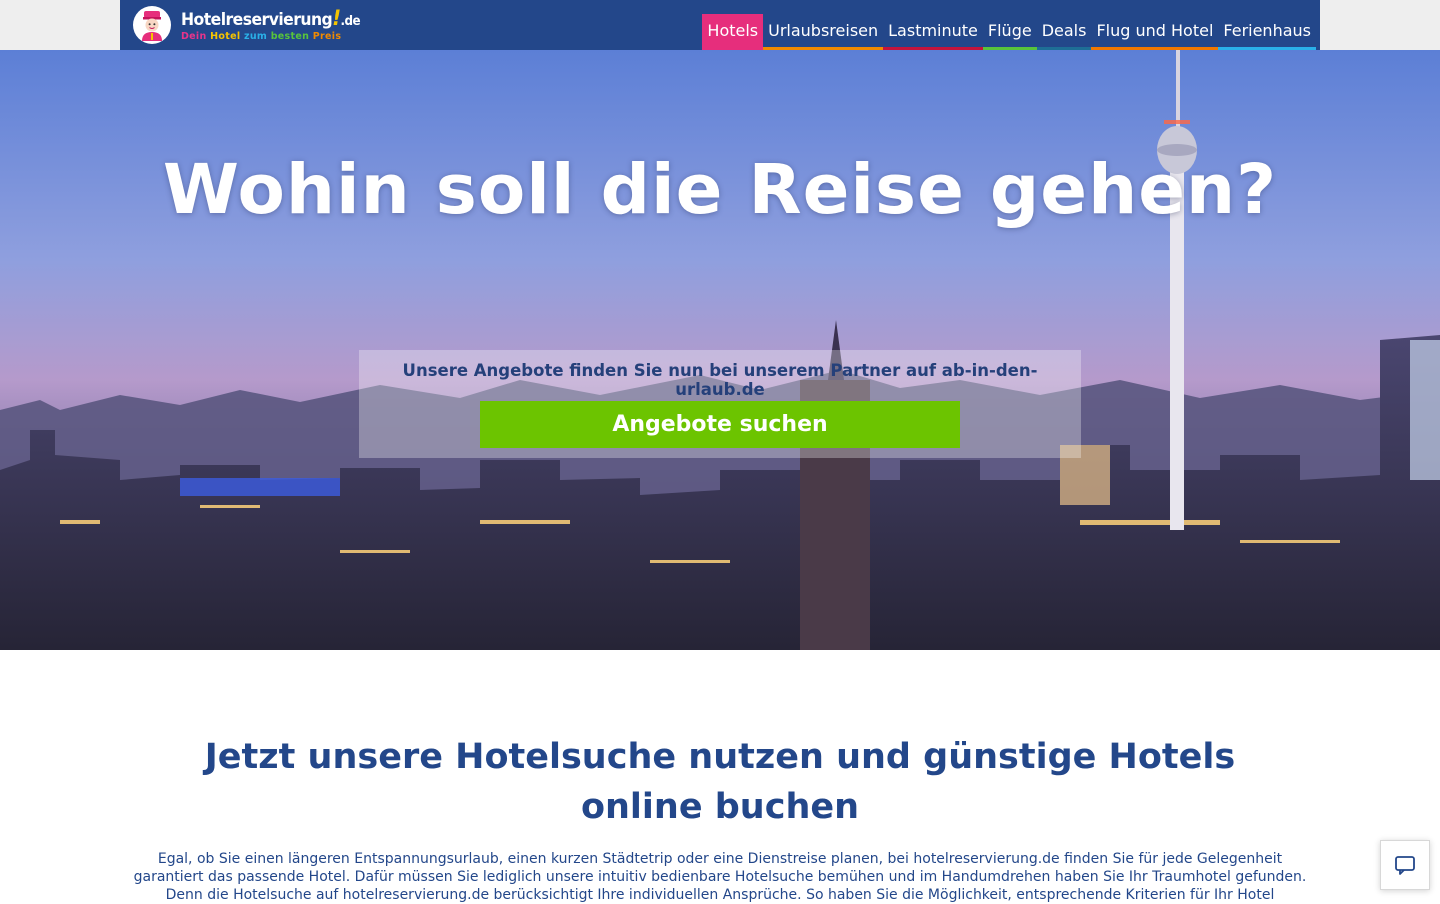  Describe the element at coordinates (350, 22) in the screenshot. I see `logo-tld: .de` at that location.